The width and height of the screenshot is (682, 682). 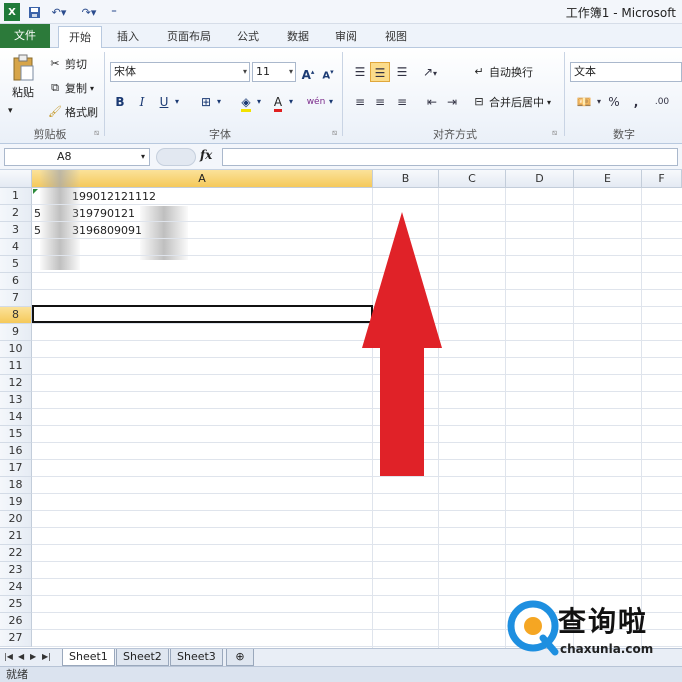 What do you see at coordinates (278, 102) in the screenshot?
I see `font-color-button: A` at bounding box center [278, 102].